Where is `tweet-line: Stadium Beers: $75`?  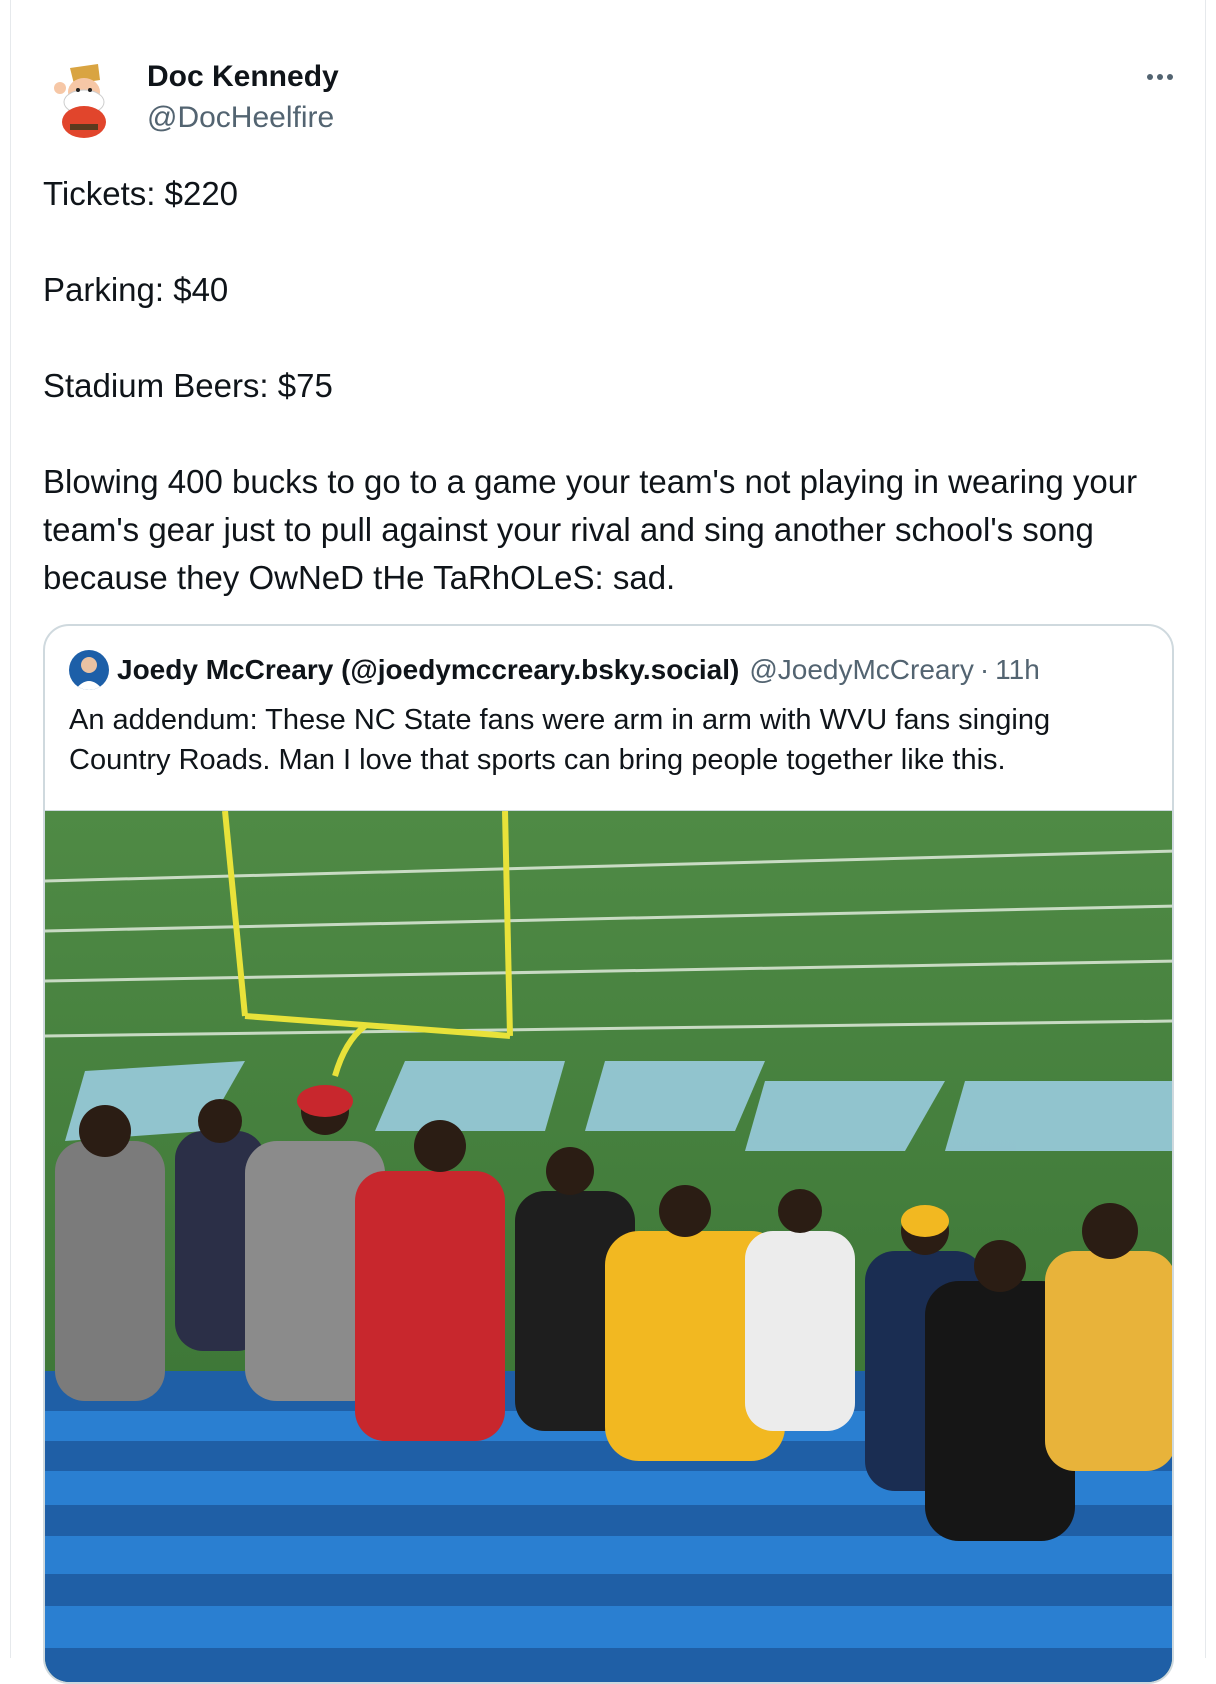
tweet-line: Stadium Beers: $75 is located at coordinates (188, 385).